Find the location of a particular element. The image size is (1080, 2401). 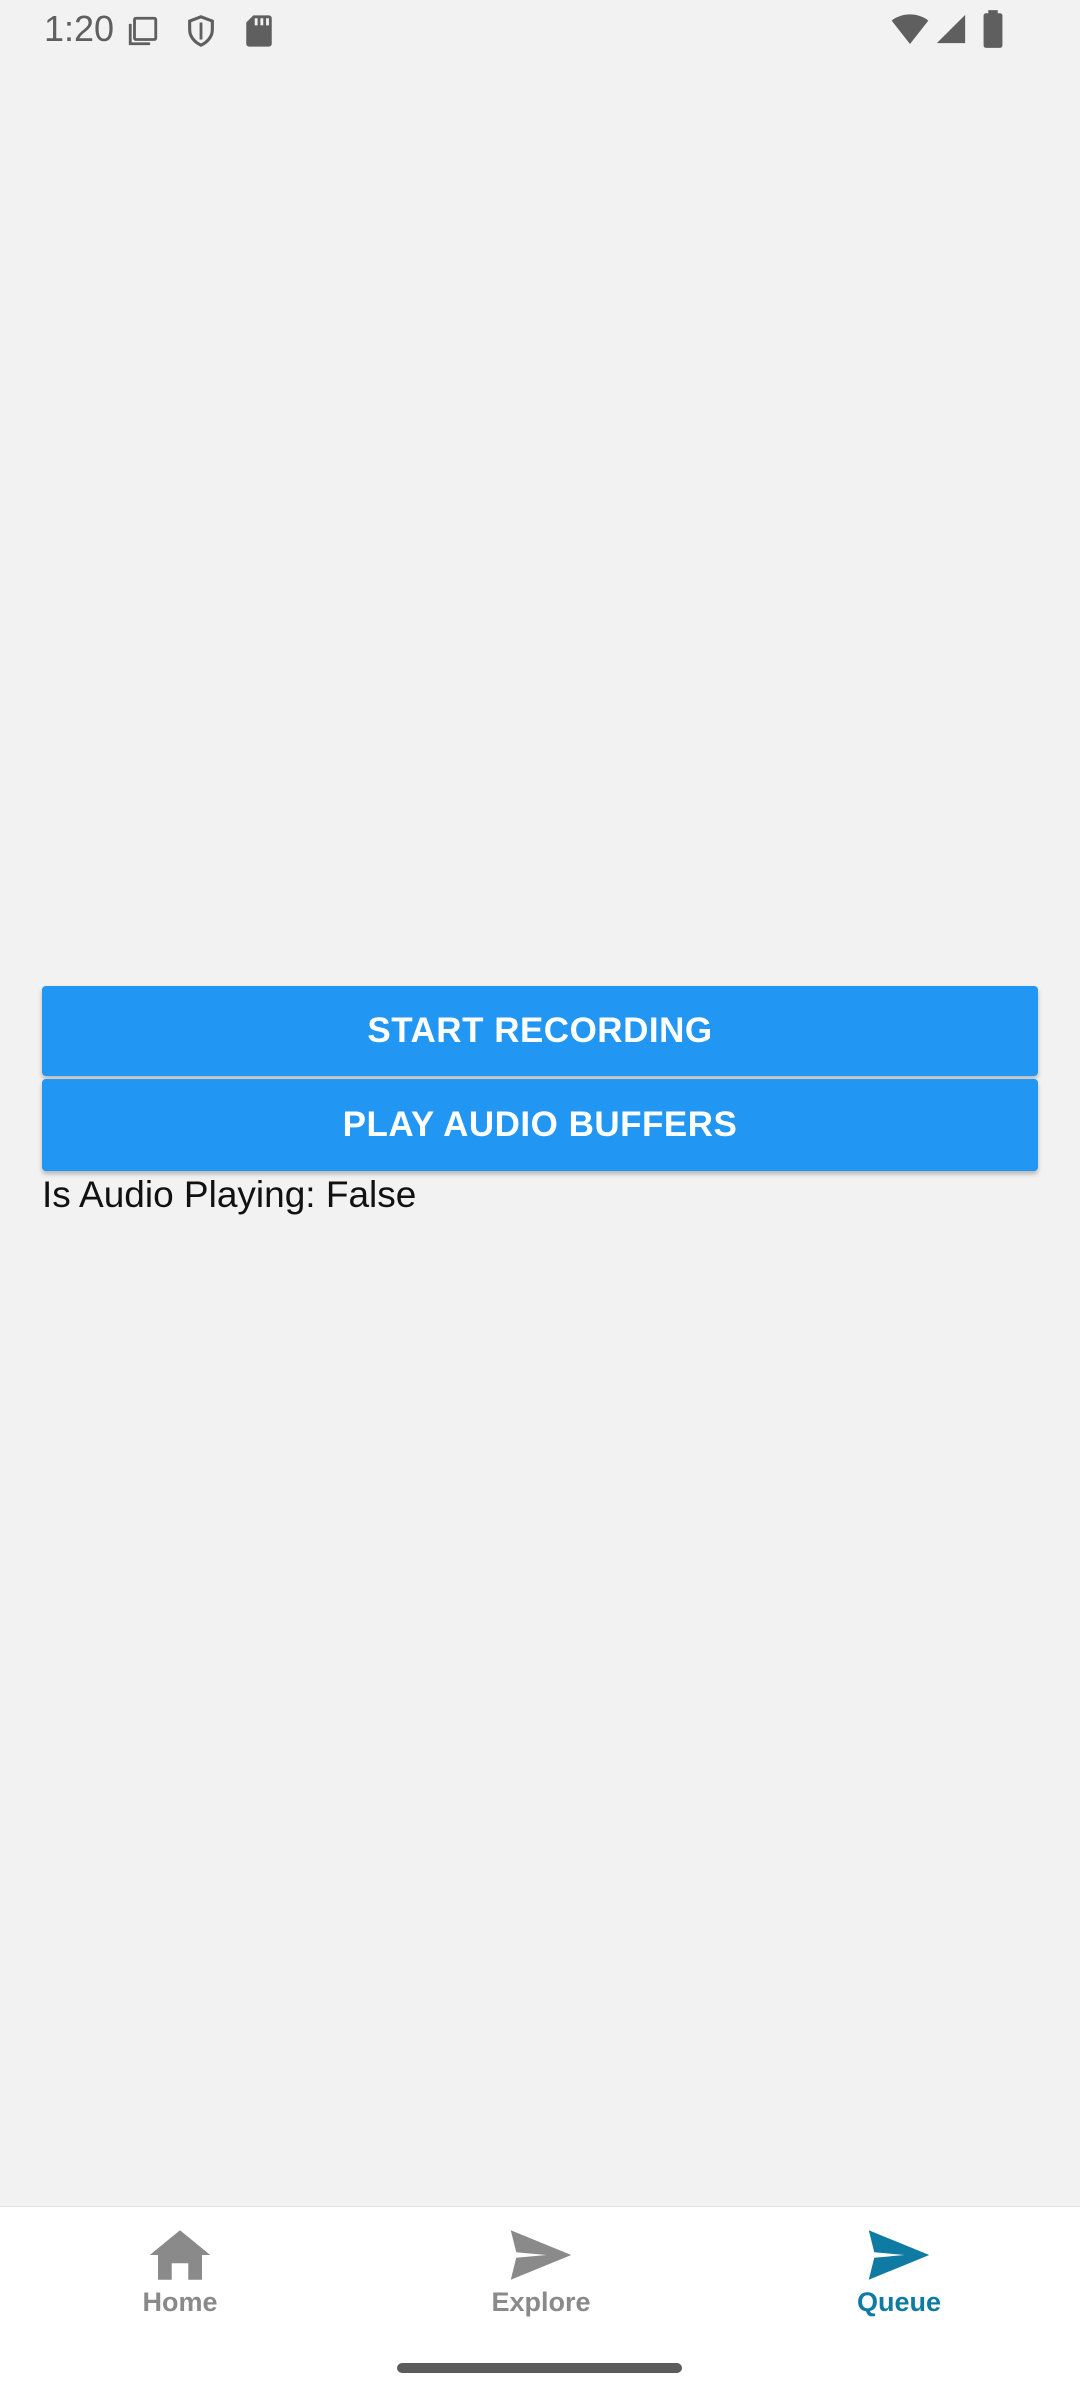

wifi-icon is located at coordinates (910, 31).